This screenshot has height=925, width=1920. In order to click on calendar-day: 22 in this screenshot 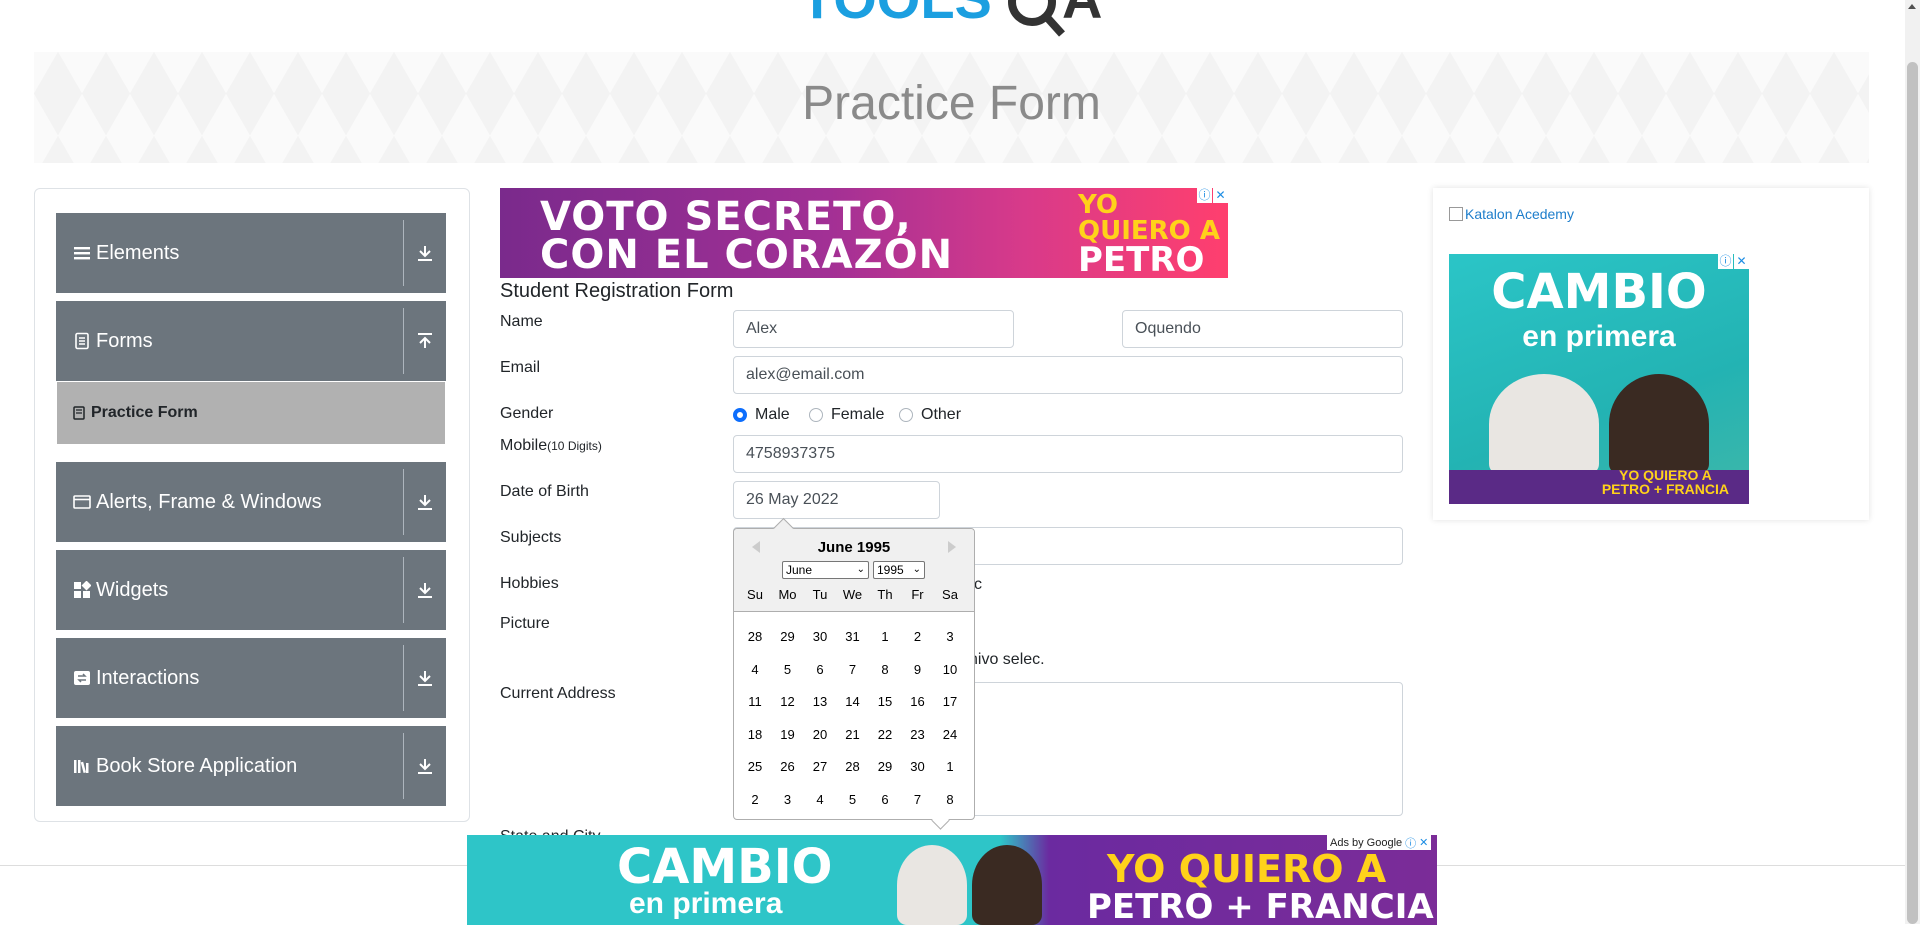, I will do `click(885, 735)`.